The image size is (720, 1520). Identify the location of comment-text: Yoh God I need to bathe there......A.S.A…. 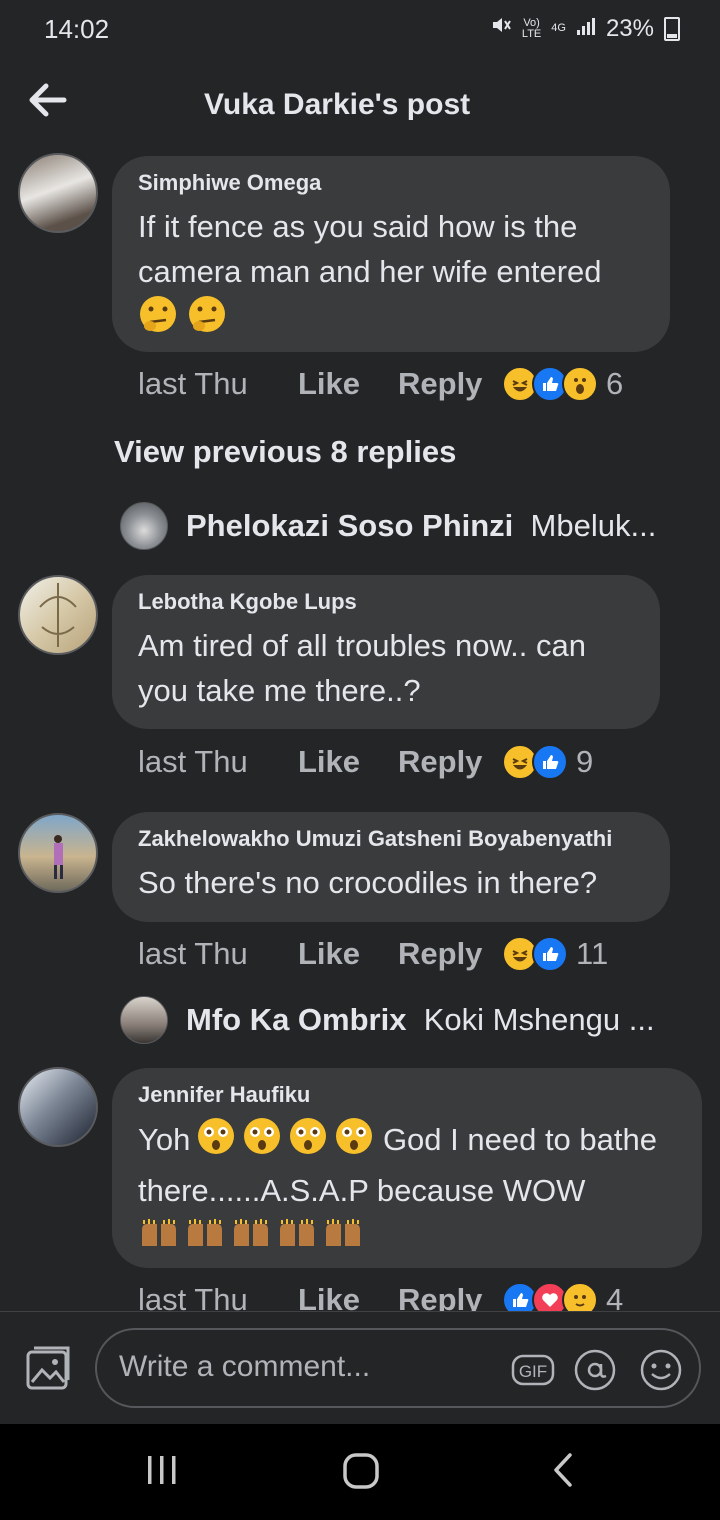
(407, 1188).